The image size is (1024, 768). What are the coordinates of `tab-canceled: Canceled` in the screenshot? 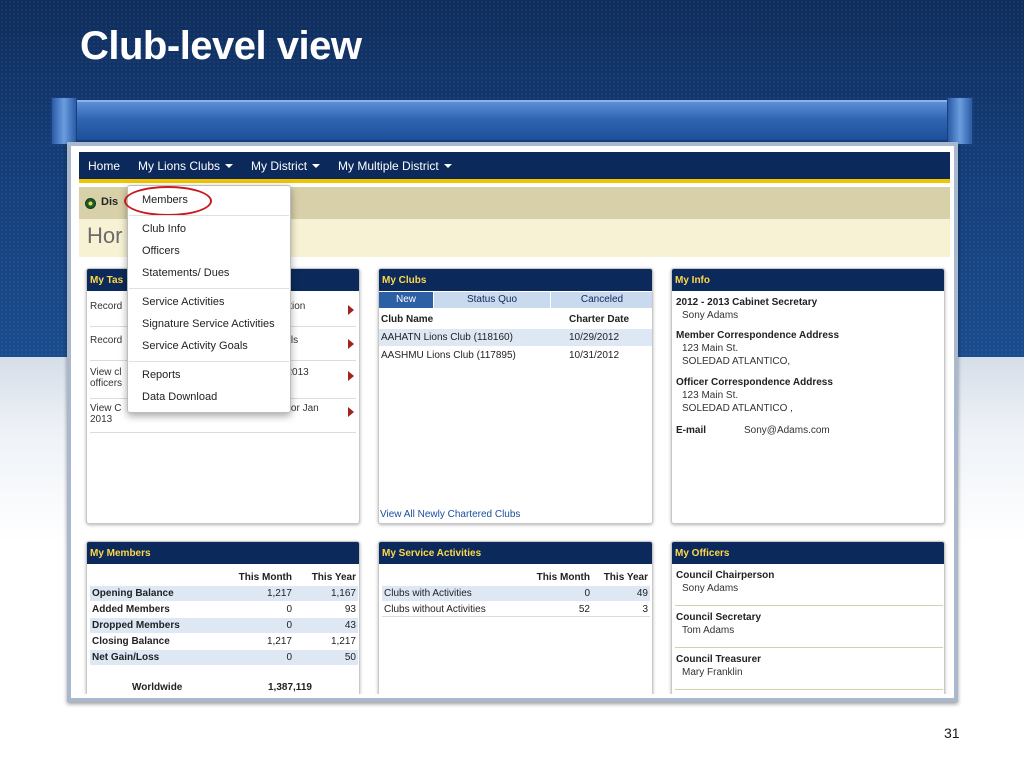 It's located at (601, 300).